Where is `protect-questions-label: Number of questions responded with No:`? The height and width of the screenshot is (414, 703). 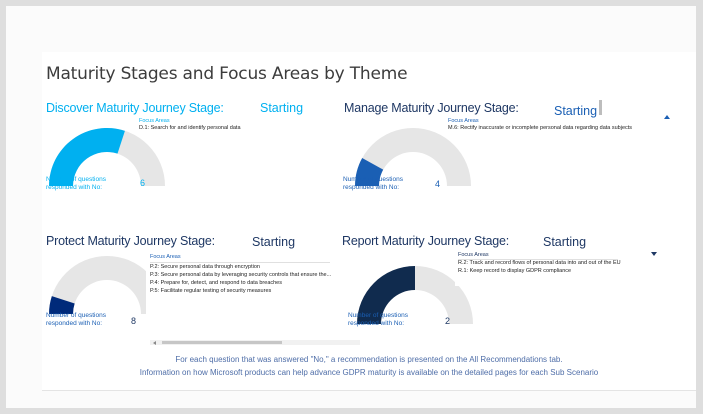 protect-questions-label: Number of questions responded with No: is located at coordinates (76, 319).